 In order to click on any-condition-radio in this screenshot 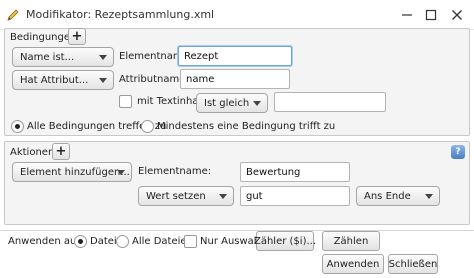, I will do `click(147, 126)`.